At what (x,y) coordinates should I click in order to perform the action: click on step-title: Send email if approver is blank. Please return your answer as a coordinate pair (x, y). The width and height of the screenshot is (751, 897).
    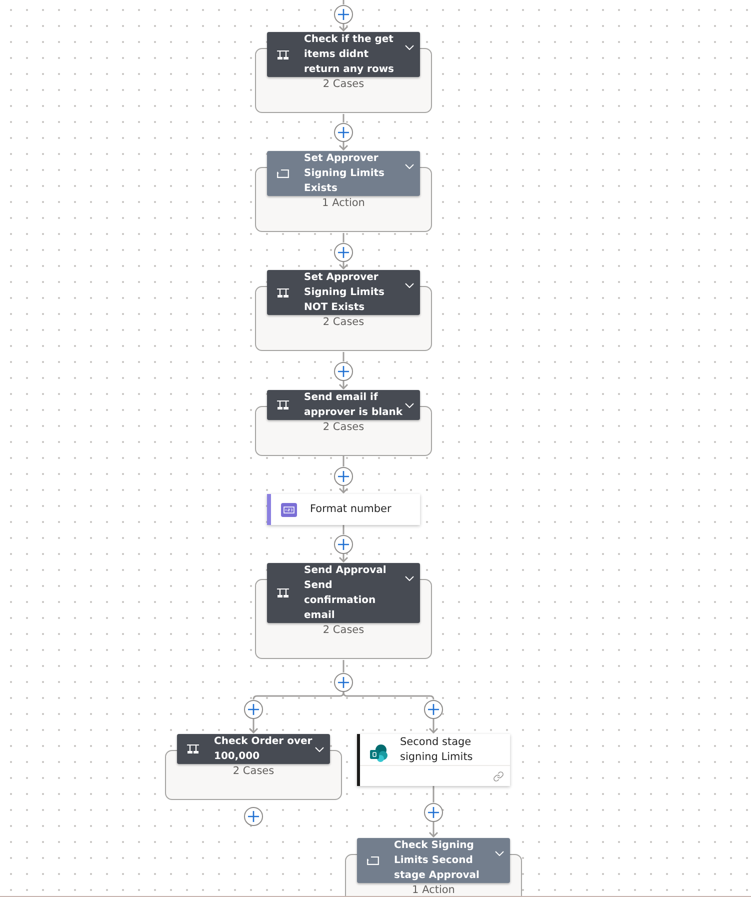
    Looking at the image, I should click on (354, 405).